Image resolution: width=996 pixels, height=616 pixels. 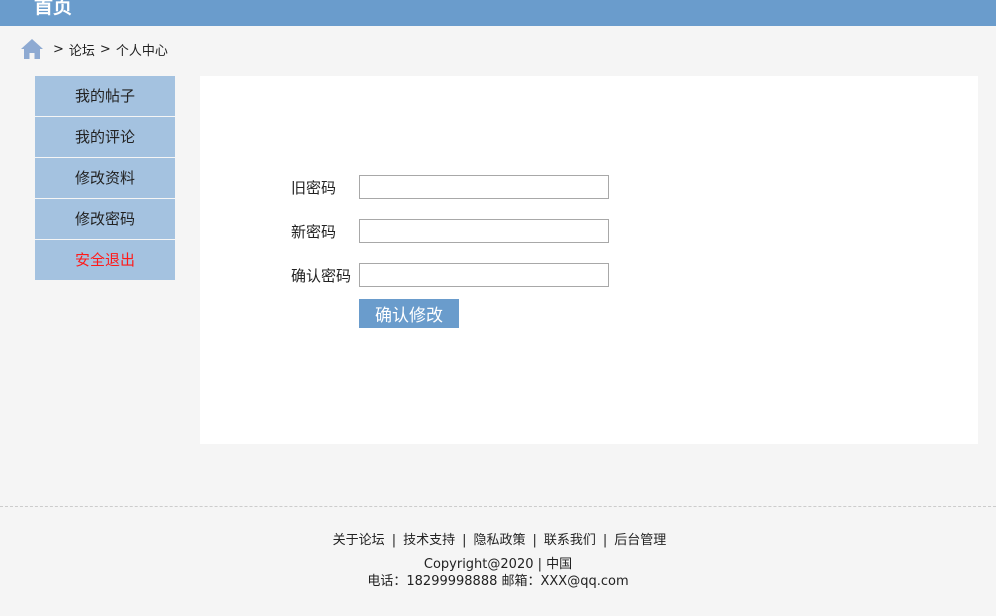 What do you see at coordinates (640, 540) in the screenshot?
I see `footer-link-admin: 后台管理` at bounding box center [640, 540].